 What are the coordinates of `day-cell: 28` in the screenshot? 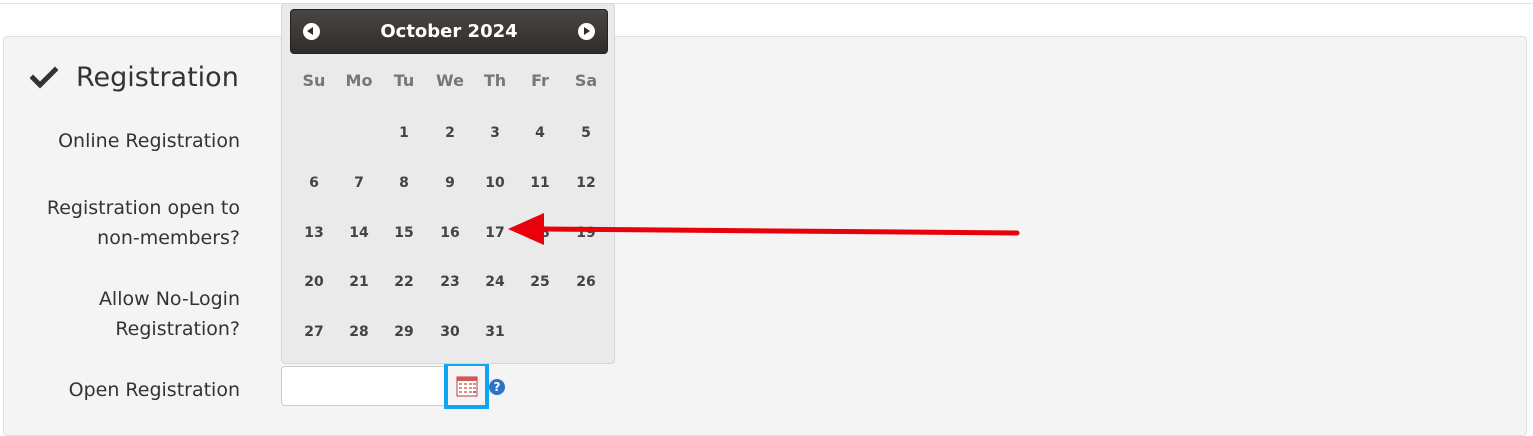 It's located at (359, 332).